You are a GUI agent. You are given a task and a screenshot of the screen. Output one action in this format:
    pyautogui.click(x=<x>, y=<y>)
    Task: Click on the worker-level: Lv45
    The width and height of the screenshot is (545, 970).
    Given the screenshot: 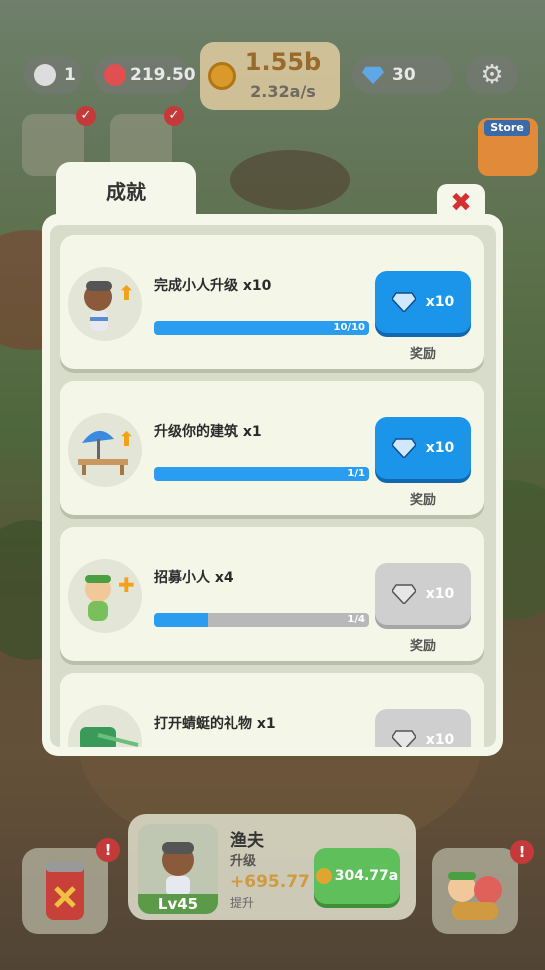 What is the action you would take?
    pyautogui.click(x=178, y=904)
    